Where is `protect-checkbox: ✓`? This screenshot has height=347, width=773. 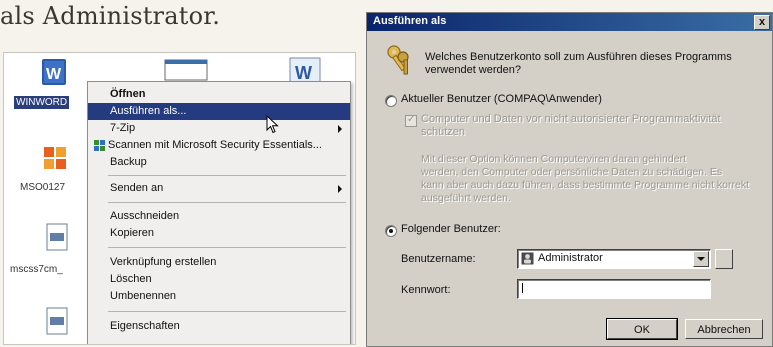
protect-checkbox: ✓ is located at coordinates (411, 120).